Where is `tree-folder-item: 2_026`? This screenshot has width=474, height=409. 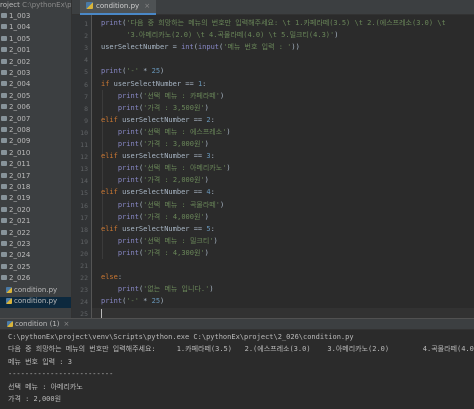 tree-folder-item: 2_026 is located at coordinates (35, 279).